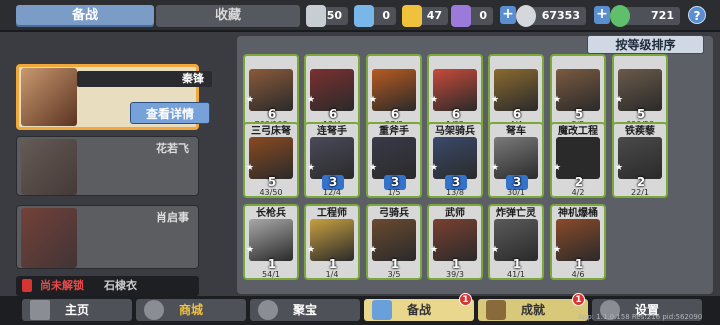 The width and height of the screenshot is (720, 325). I want to click on blue-gem-counter: 0, so click(375, 16).